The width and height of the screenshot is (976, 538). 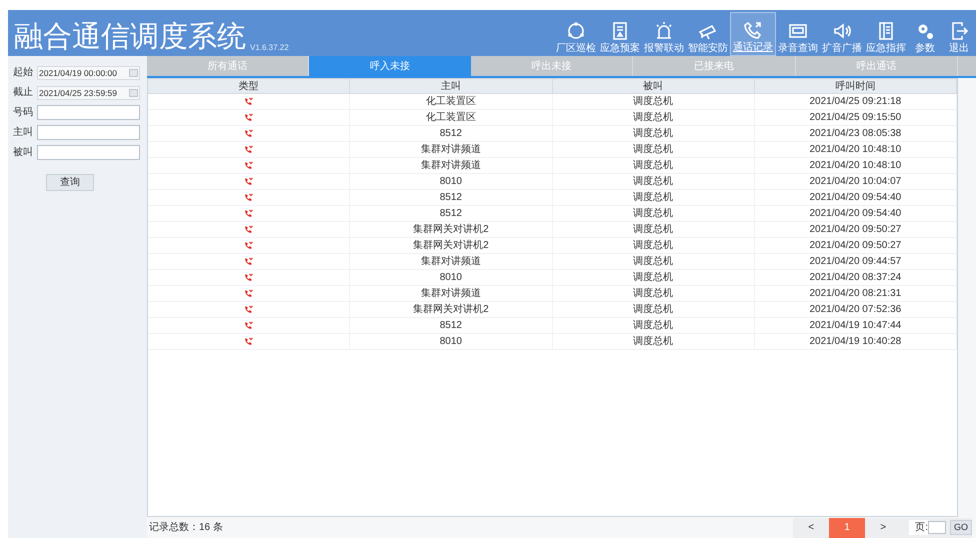 I want to click on toolbar-button: 通话记录, so click(x=753, y=34).